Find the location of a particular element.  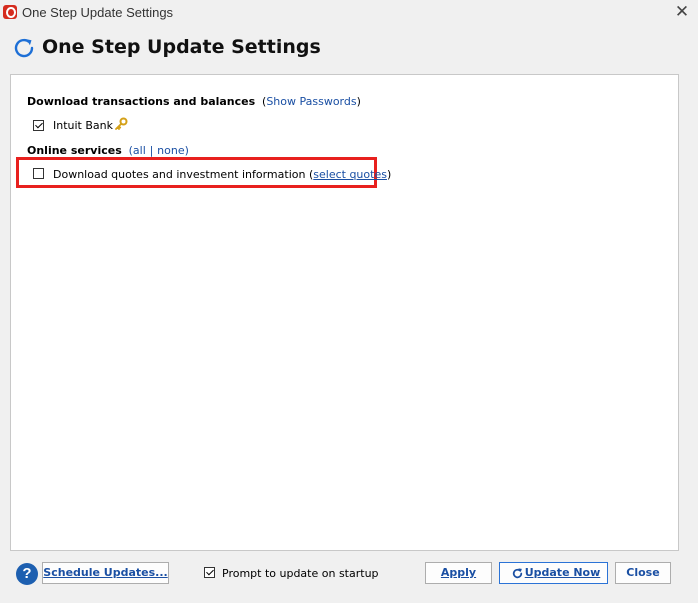

select-all-link: all is located at coordinates (139, 150).